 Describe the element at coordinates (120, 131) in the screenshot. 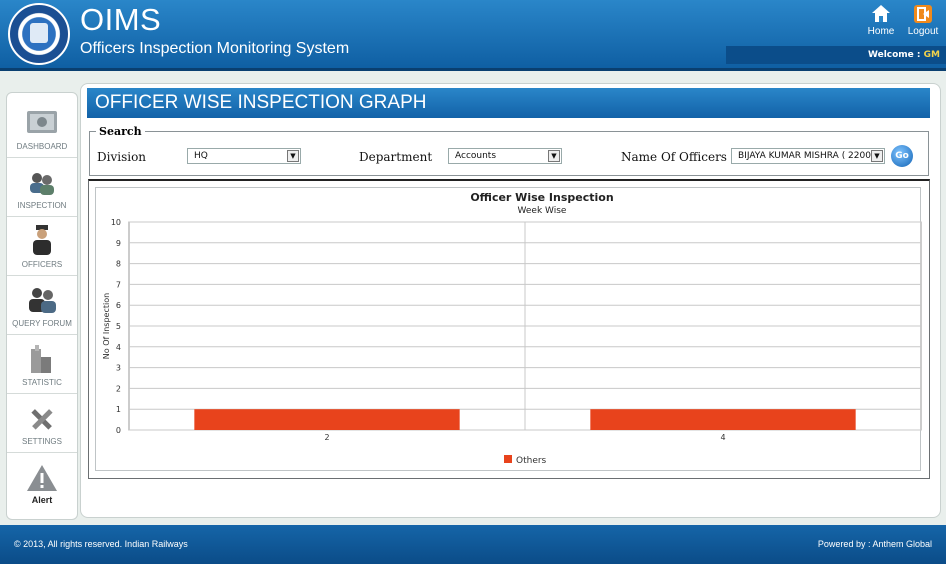

I see `search-legend: Search` at that location.